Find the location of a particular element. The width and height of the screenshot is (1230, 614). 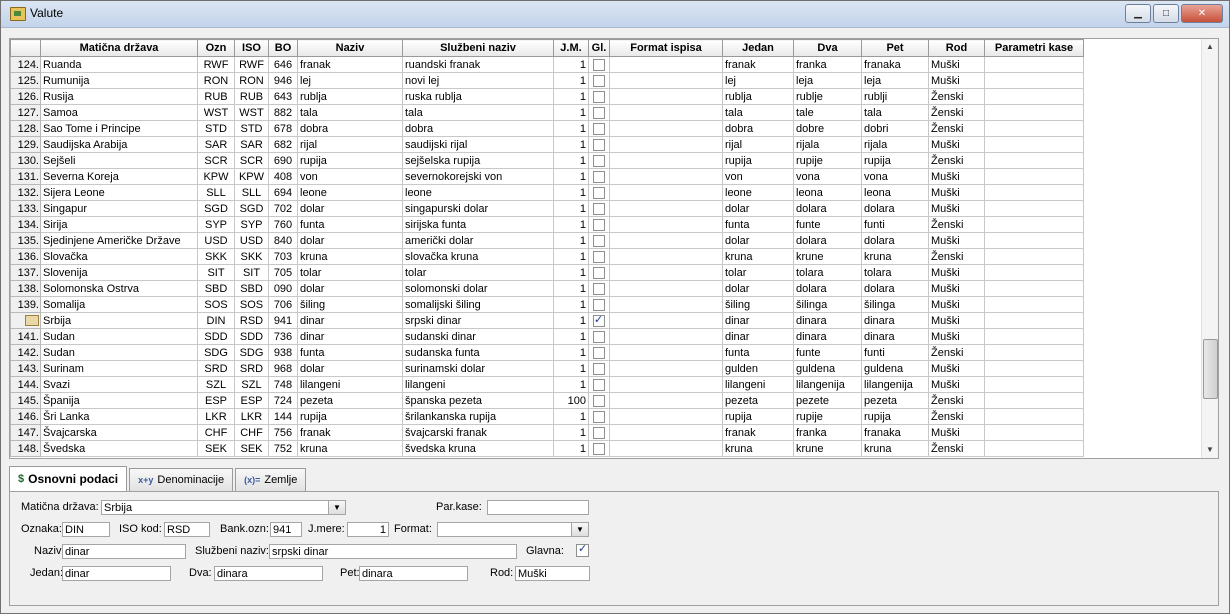

cell-pet: vona is located at coordinates (895, 176).